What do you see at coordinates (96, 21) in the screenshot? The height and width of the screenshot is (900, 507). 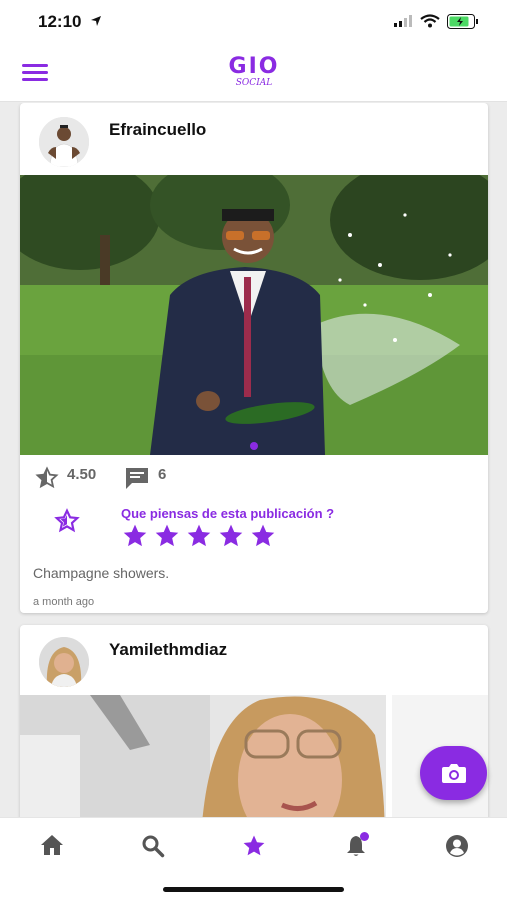 I see `location-arrow-icon` at bounding box center [96, 21].